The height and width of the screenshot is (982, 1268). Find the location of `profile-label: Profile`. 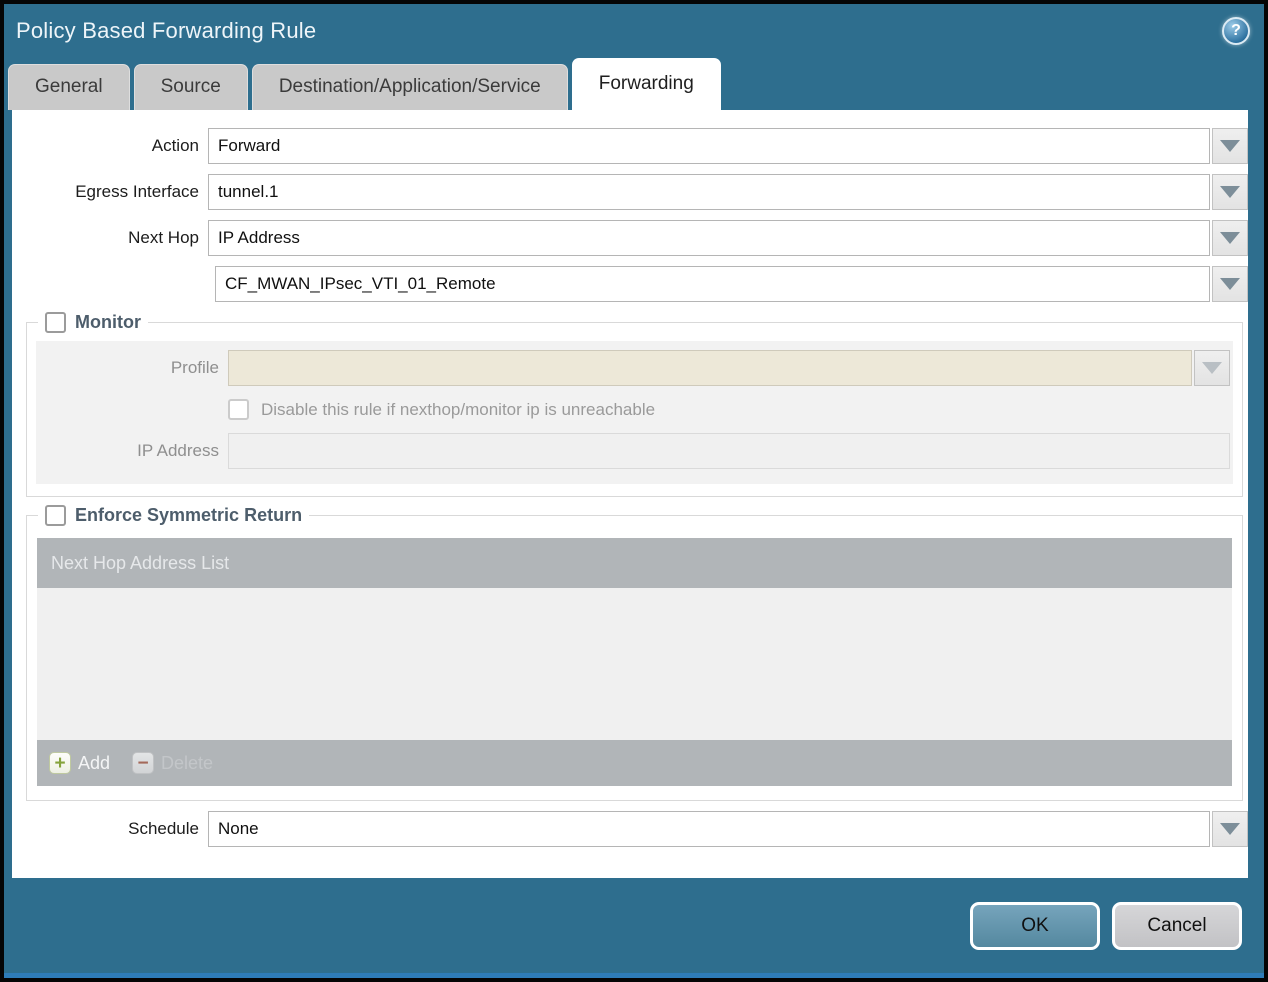

profile-label: Profile is located at coordinates (194, 367).